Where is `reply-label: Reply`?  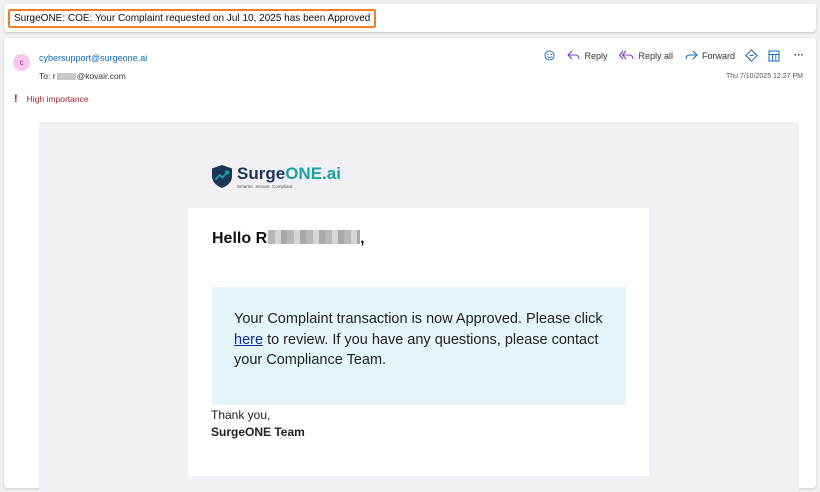
reply-label: Reply is located at coordinates (596, 55).